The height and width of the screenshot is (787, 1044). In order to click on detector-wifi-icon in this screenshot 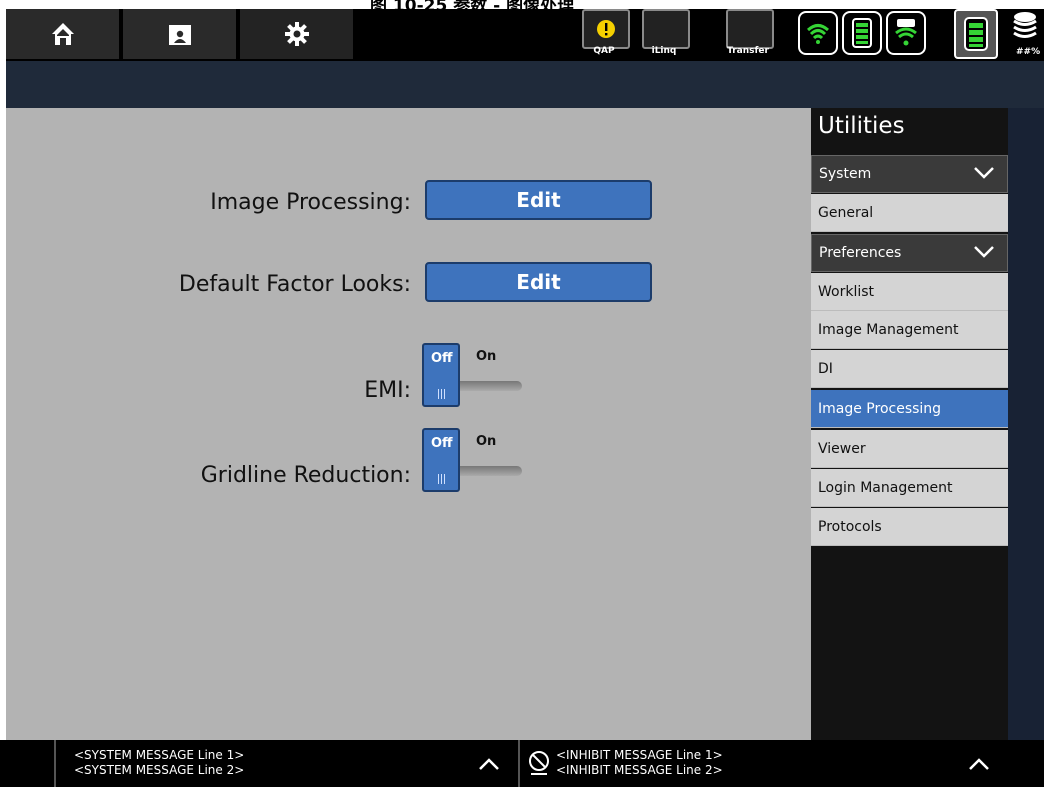, I will do `click(906, 32)`.